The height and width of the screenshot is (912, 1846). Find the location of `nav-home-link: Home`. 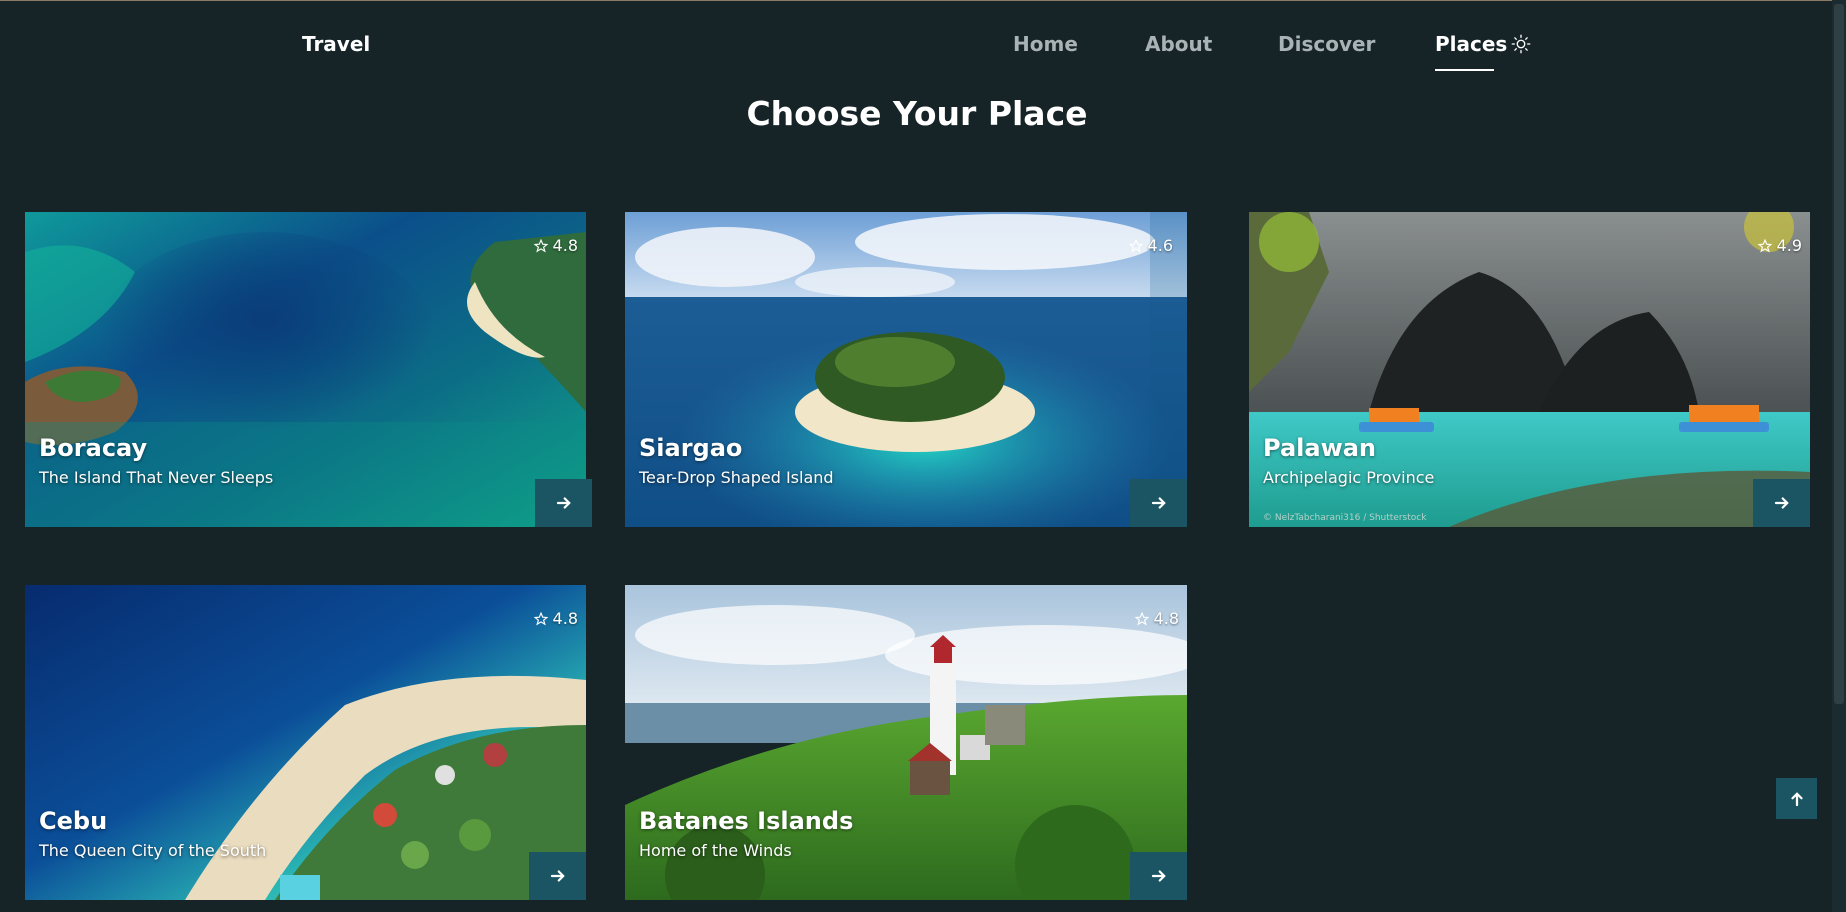

nav-home-link: Home is located at coordinates (1045, 44).